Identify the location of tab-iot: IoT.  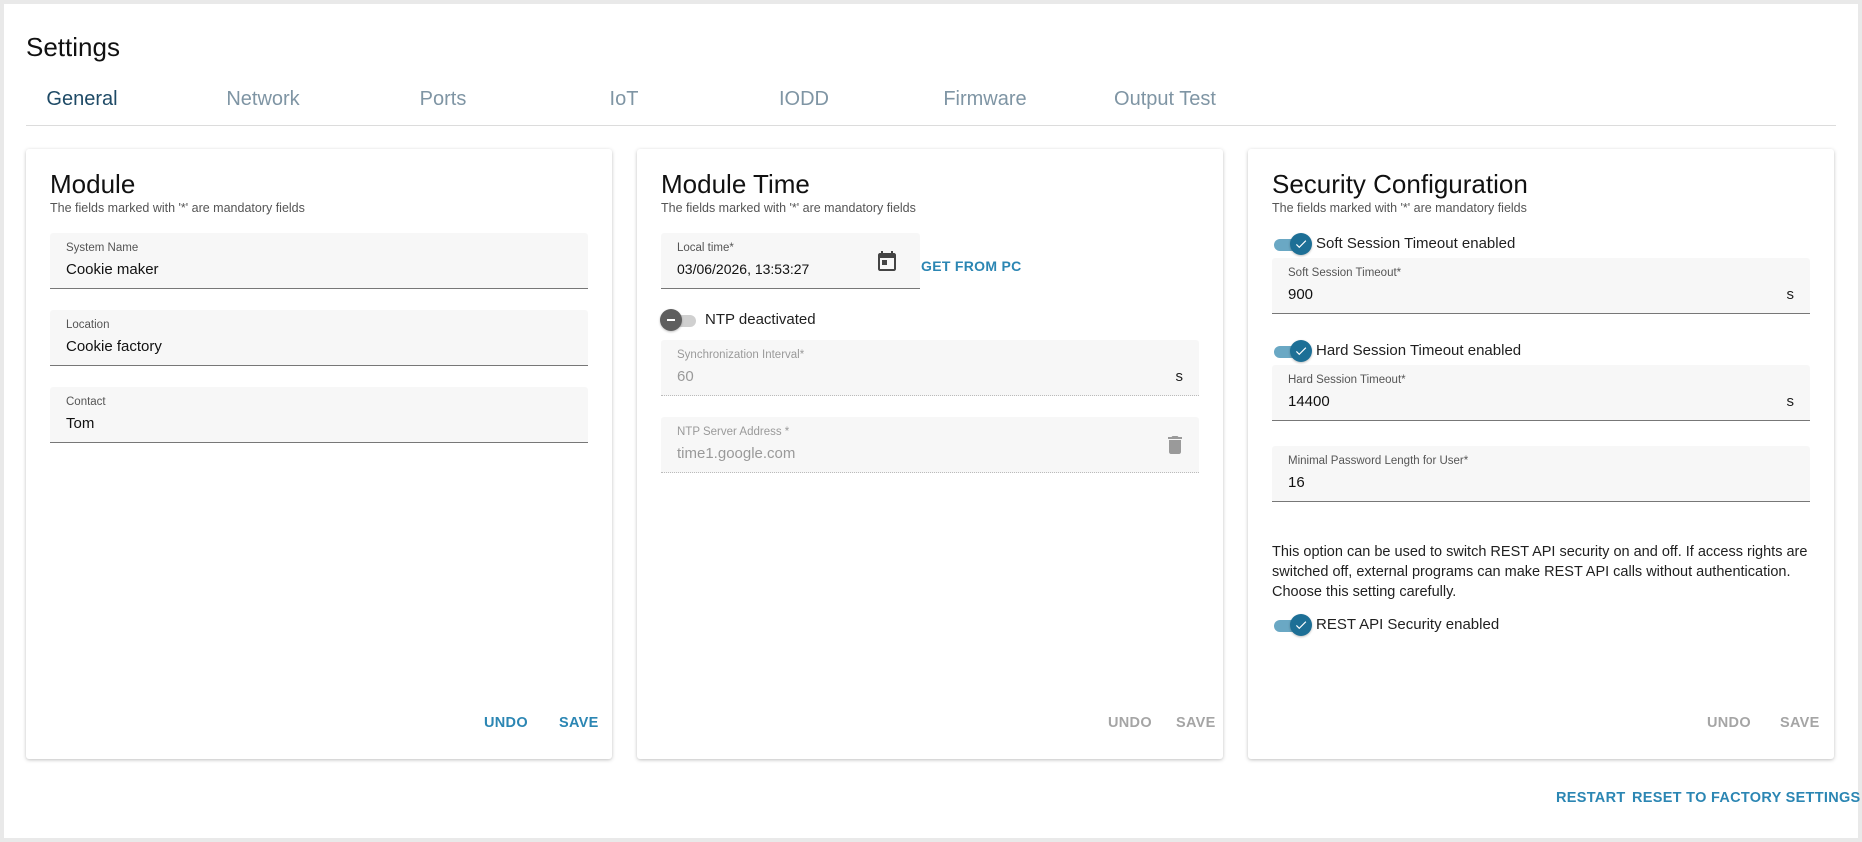
(624, 100).